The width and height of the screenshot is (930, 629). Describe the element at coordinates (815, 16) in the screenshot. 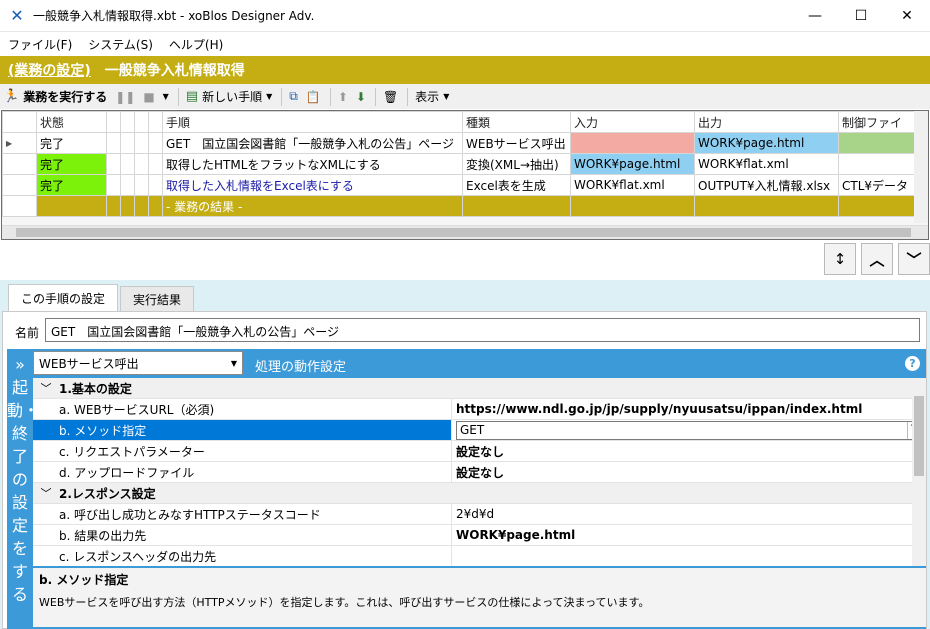

I see `minimize-button: —` at that location.